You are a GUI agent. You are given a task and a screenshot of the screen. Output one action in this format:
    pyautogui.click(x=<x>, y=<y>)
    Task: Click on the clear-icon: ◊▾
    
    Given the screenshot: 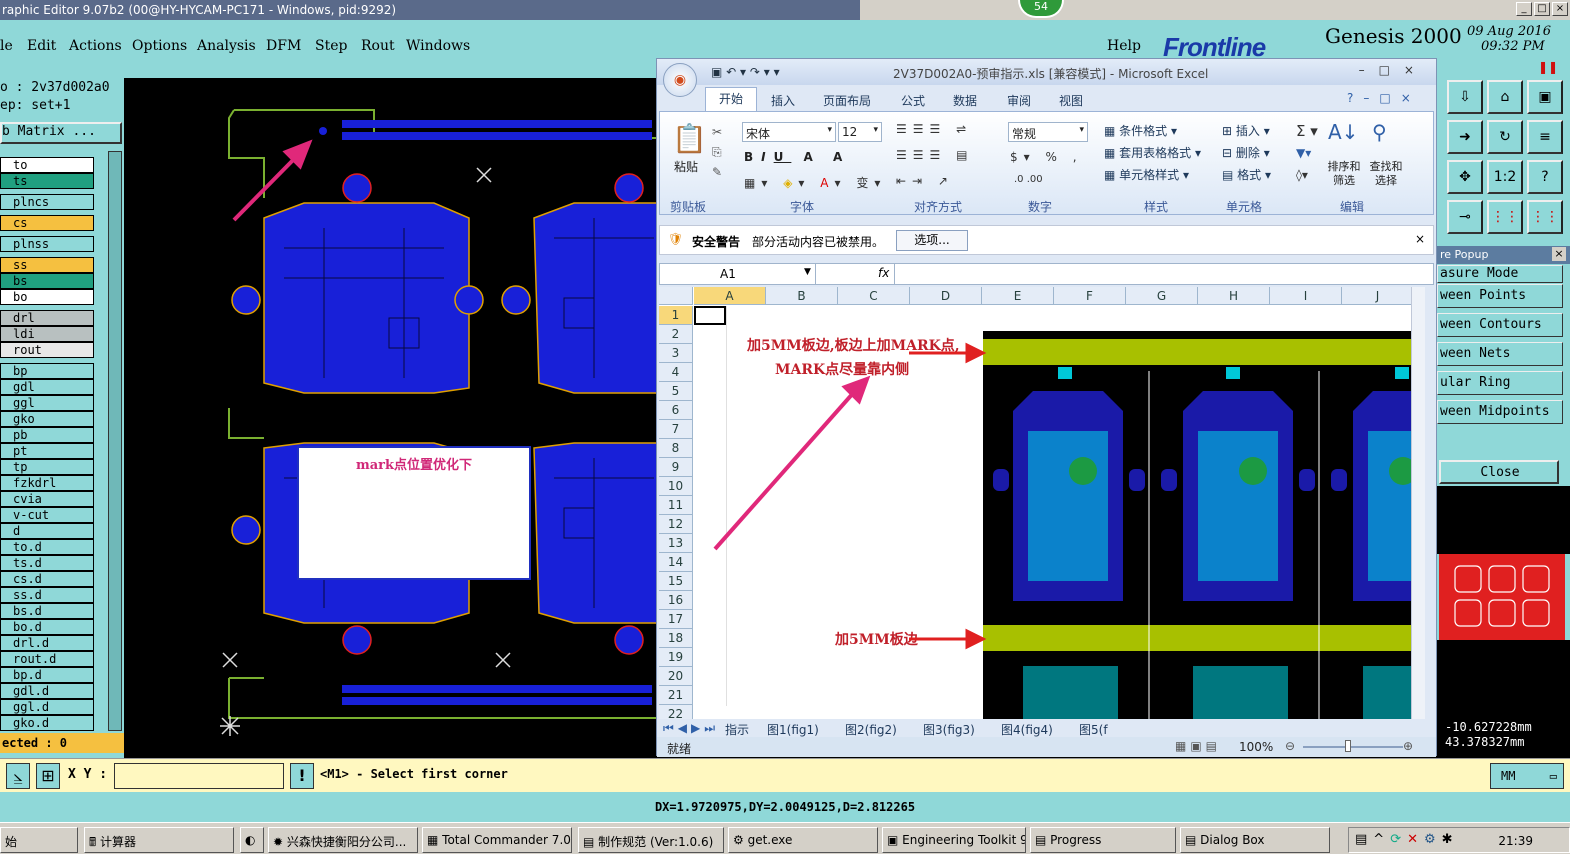 What is the action you would take?
    pyautogui.click(x=1302, y=175)
    